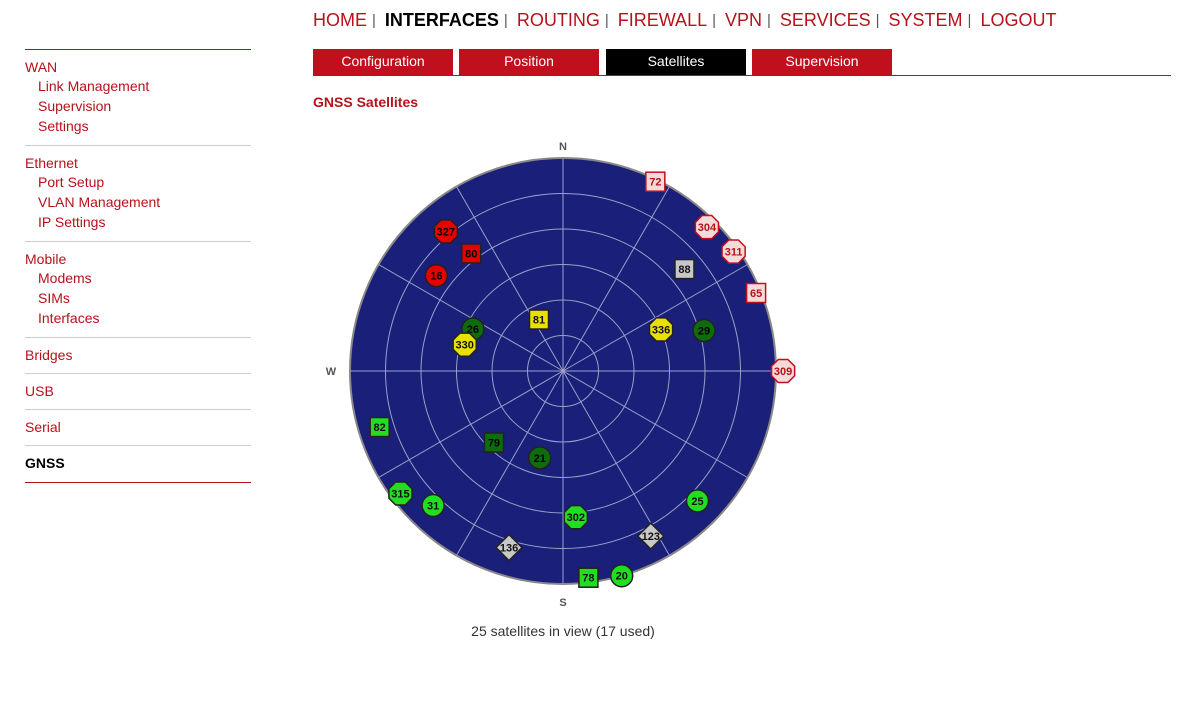 This screenshot has width=1188, height=720. I want to click on sidebar-group-bridges: Bridges, so click(138, 356).